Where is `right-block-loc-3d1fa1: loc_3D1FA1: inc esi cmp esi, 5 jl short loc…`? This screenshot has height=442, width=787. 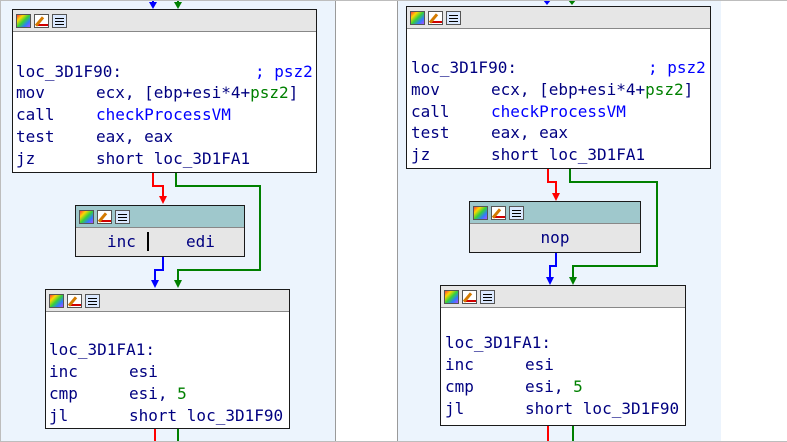
right-block-loc-3d1fa1: loc_3D1FA1: inc esi cmp esi, 5 jl short loc… is located at coordinates (563, 355).